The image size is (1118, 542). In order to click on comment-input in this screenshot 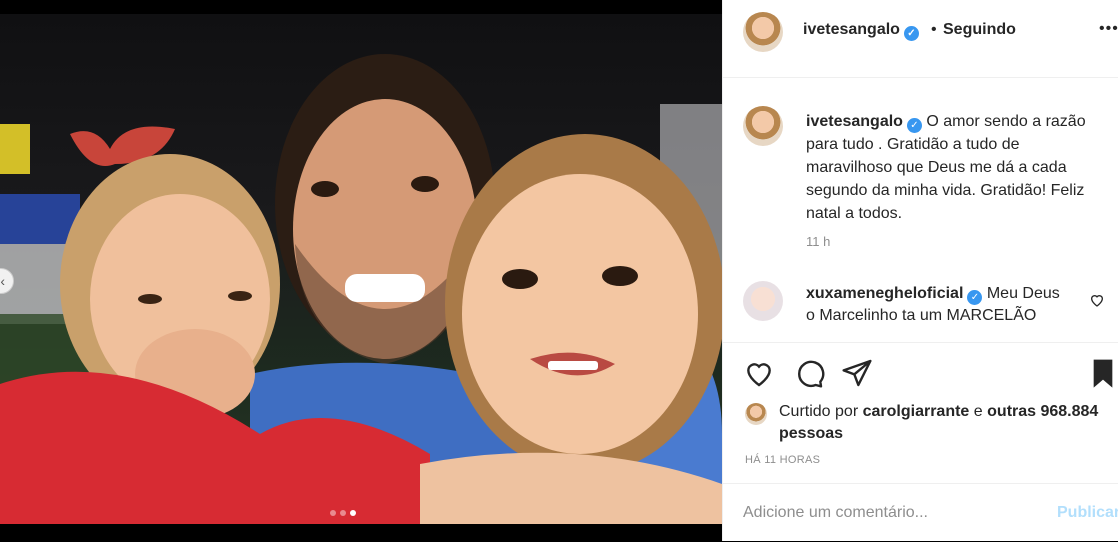, I will do `click(893, 513)`.